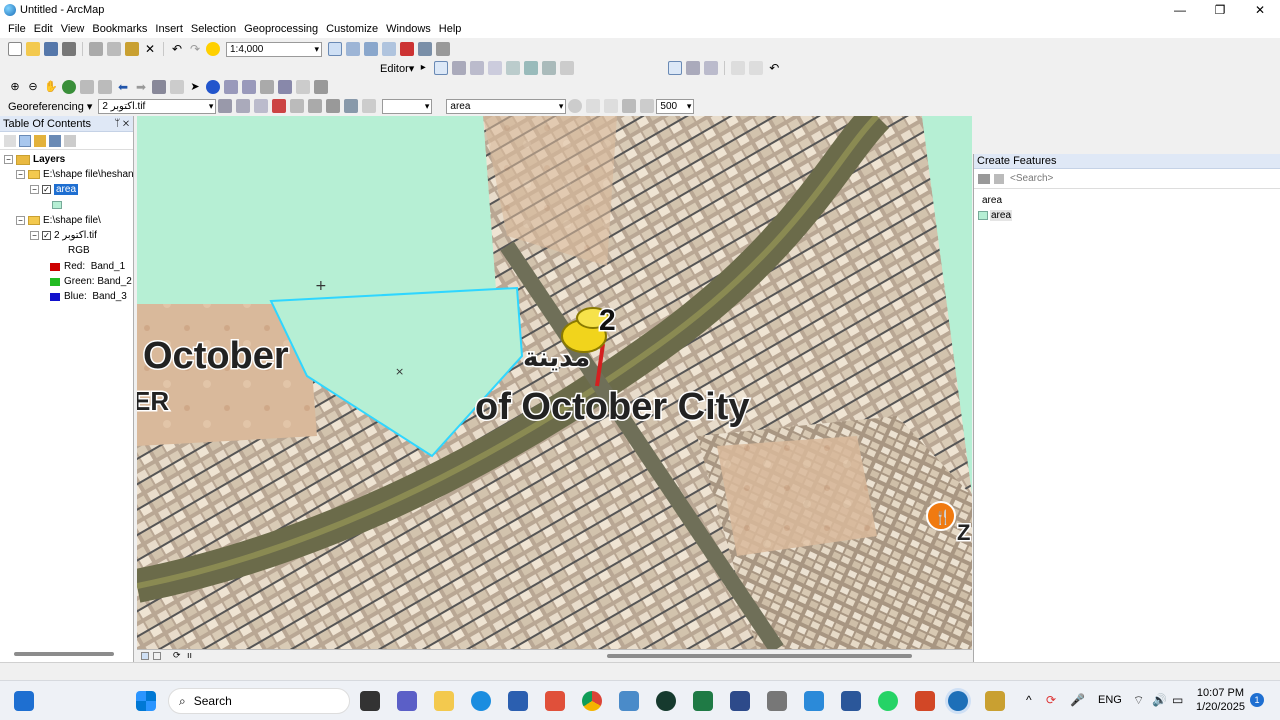 The image size is (1280, 720). Describe the element at coordinates (213, 87) in the screenshot. I see `identify-icon` at that location.